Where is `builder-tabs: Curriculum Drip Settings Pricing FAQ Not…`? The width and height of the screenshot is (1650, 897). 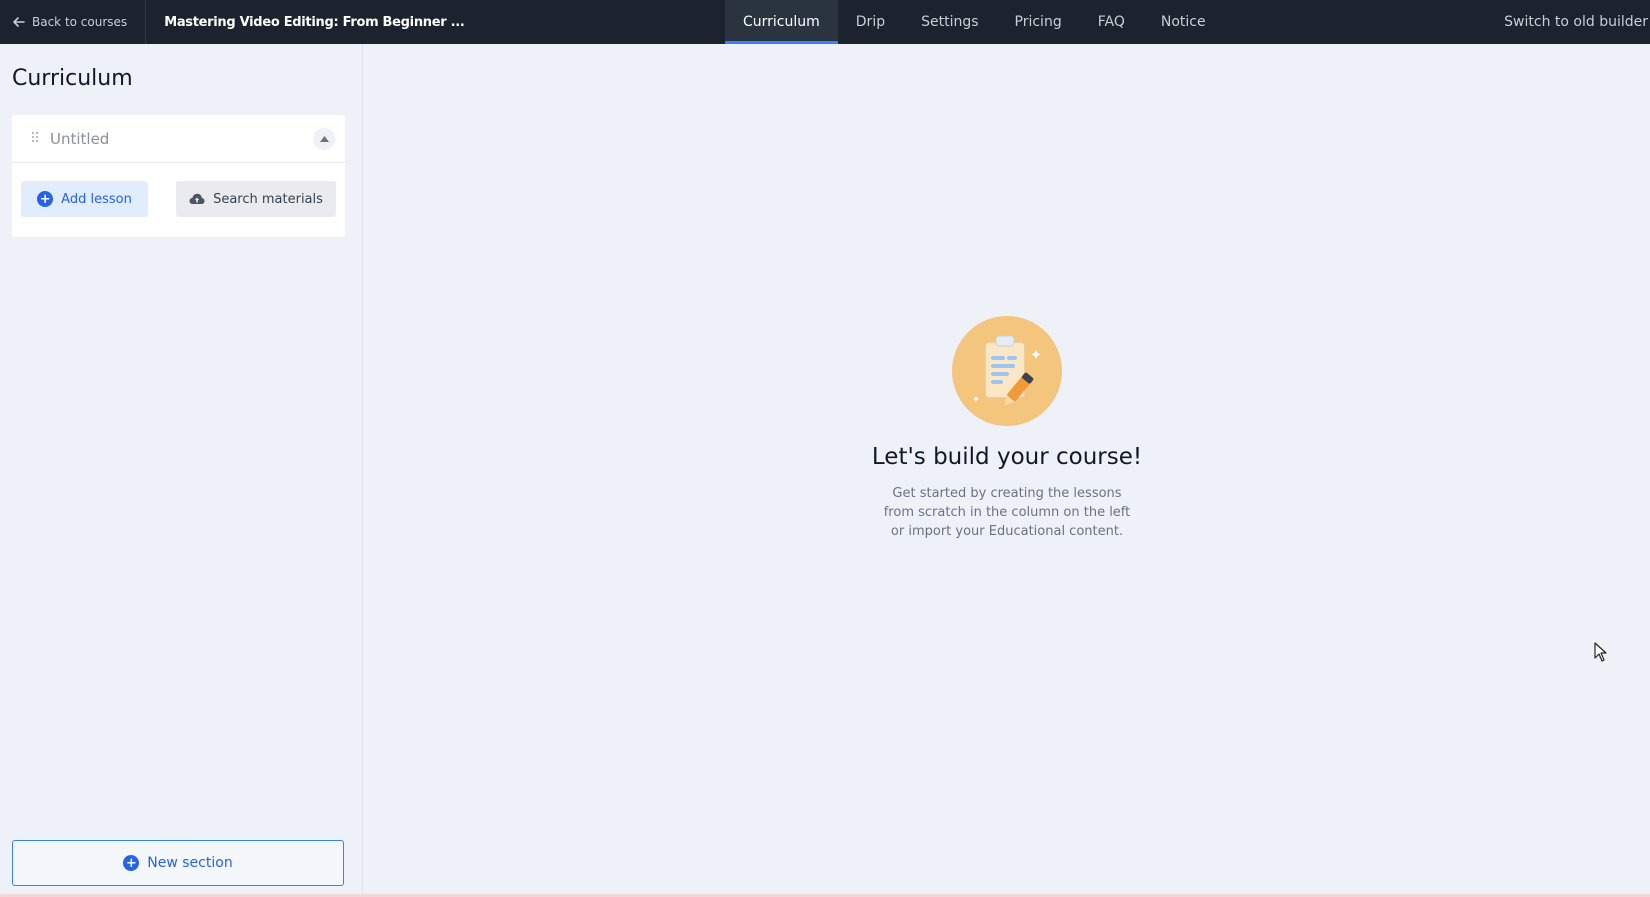
builder-tabs: Curriculum Drip Settings Pricing FAQ Not… is located at coordinates (974, 22).